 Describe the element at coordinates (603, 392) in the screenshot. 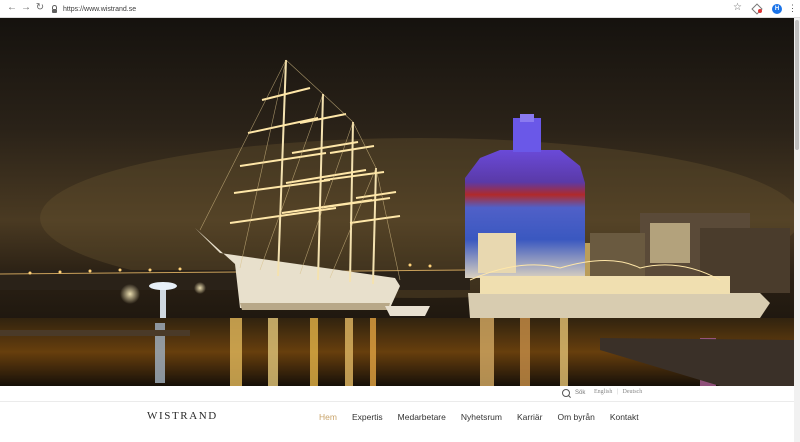

I see `language-link-english: English` at that location.